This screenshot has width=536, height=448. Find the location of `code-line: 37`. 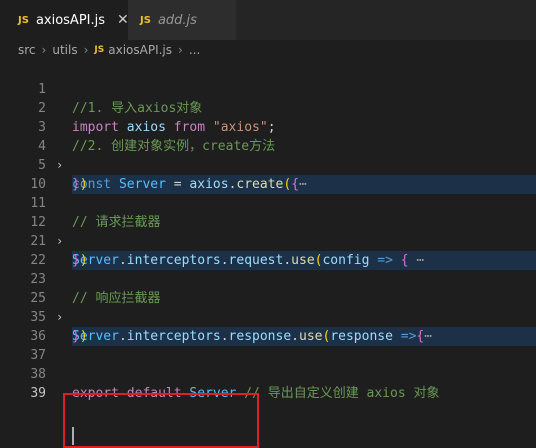

code-line: 37 is located at coordinates (268, 345).